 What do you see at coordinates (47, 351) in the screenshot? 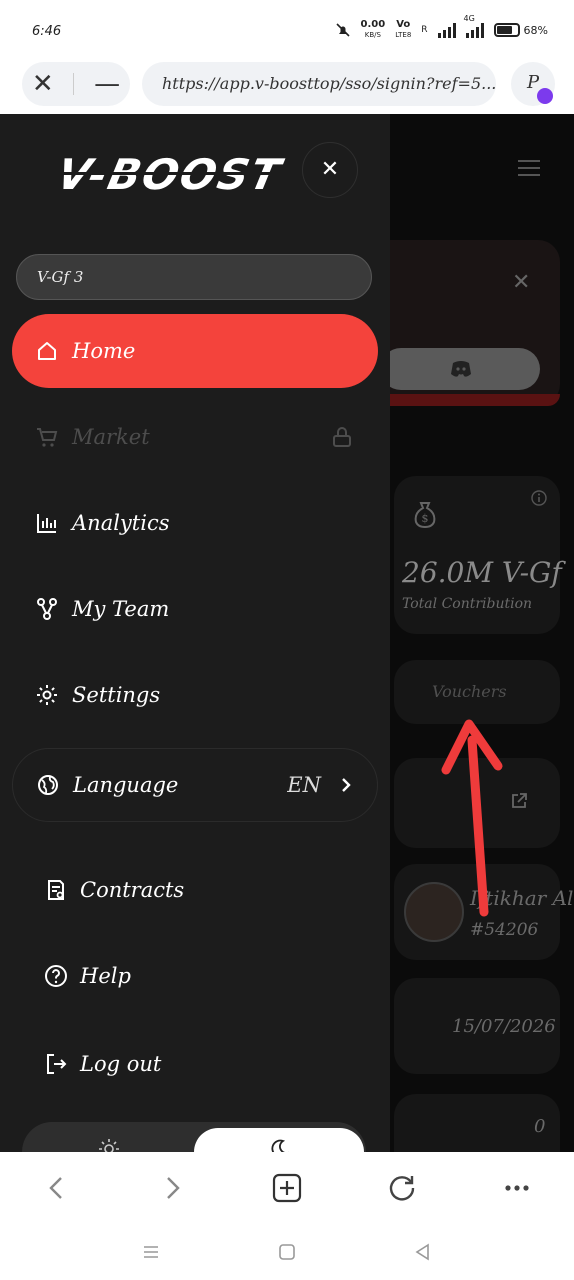
I see `home-icon` at bounding box center [47, 351].